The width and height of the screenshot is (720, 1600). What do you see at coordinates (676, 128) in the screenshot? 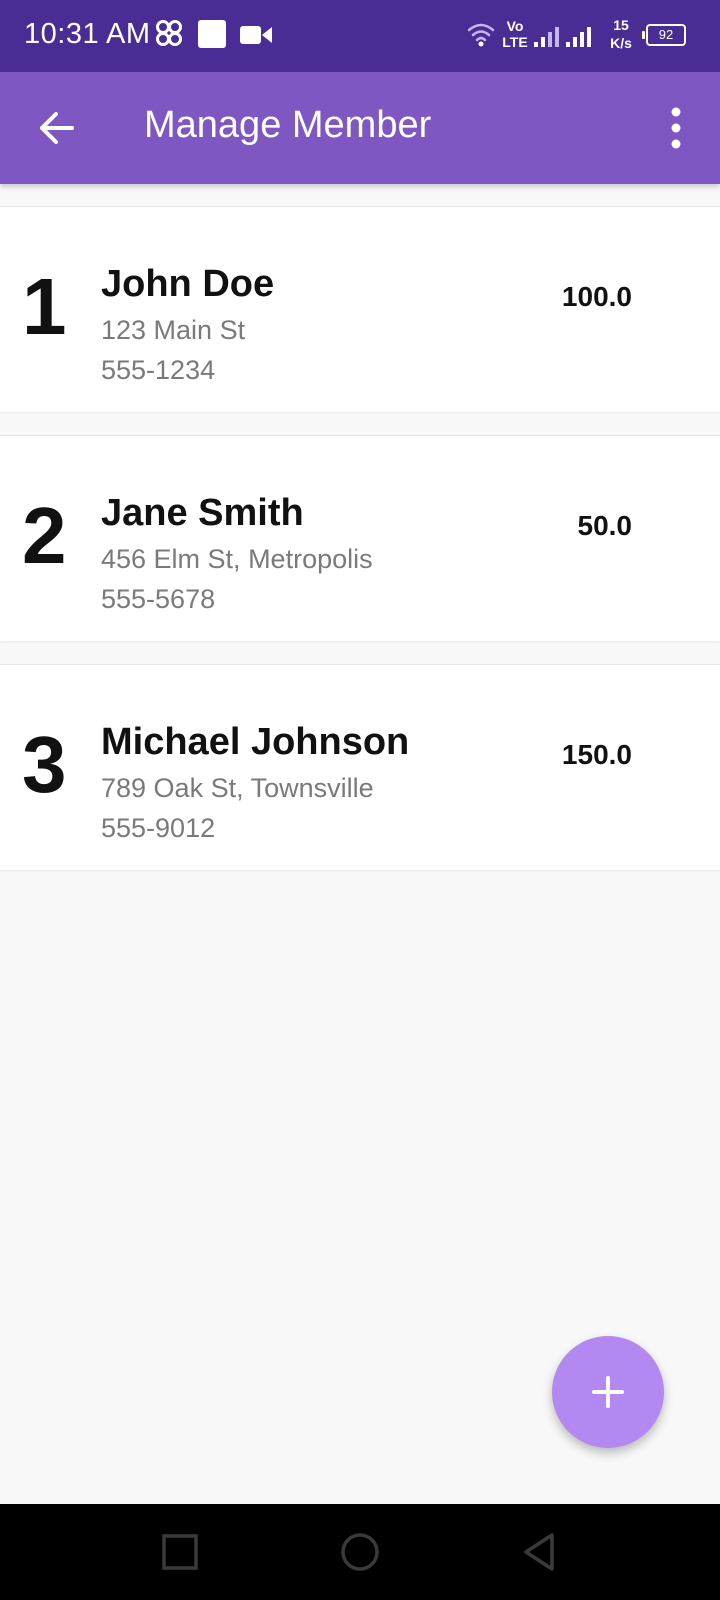
I see `more-vertical-icon` at bounding box center [676, 128].